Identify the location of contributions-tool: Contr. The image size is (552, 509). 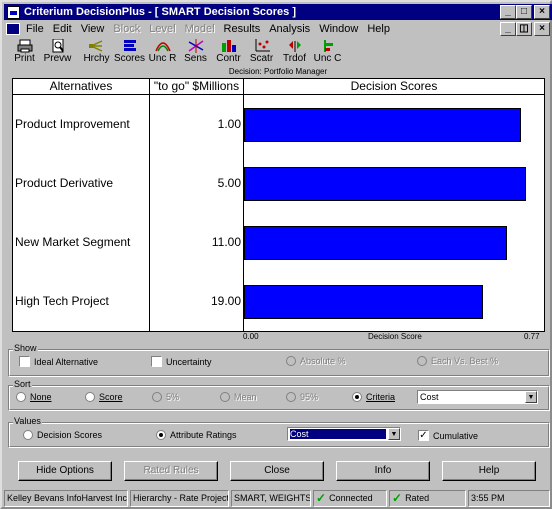
(228, 52).